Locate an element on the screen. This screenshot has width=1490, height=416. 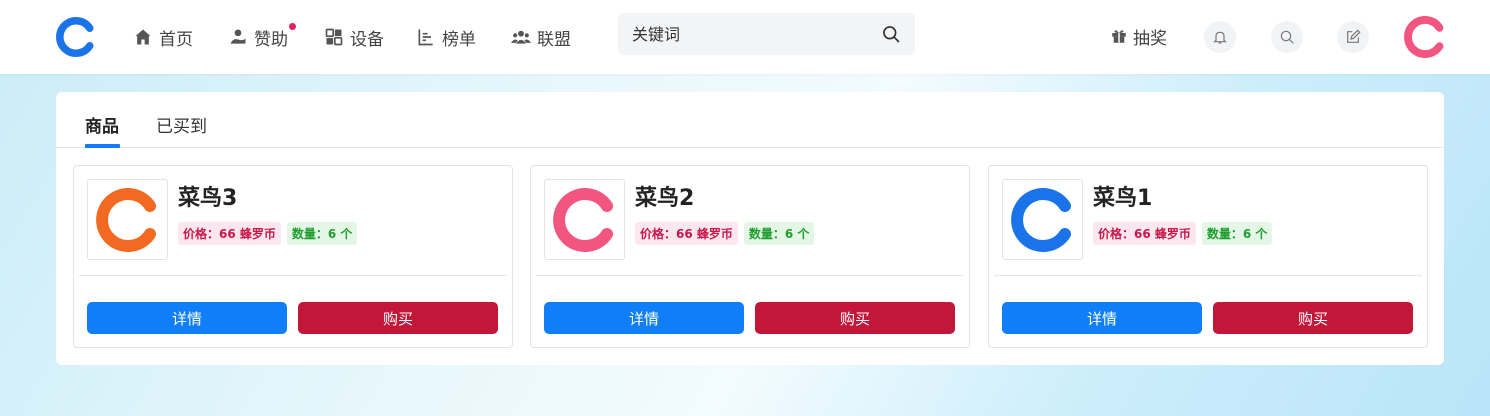
nav-sponsor: 赞助 is located at coordinates (262, 36).